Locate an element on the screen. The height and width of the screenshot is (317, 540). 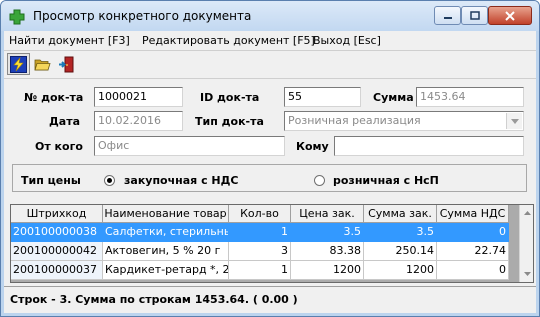
sum-field: 1453.64 is located at coordinates (470, 97).